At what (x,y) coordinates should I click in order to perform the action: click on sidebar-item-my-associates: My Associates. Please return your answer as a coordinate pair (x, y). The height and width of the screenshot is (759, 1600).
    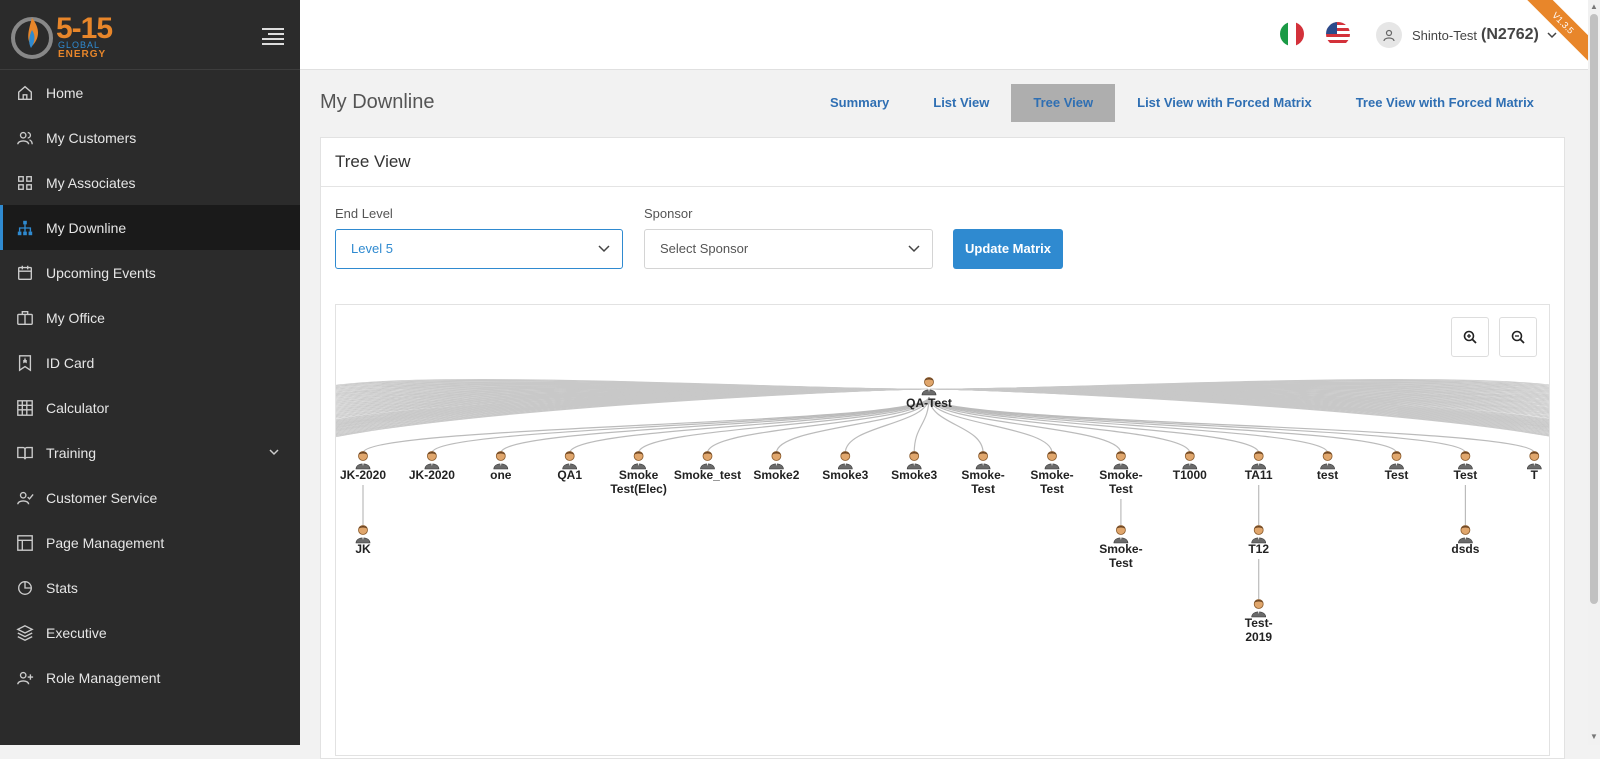
    Looking at the image, I should click on (150, 182).